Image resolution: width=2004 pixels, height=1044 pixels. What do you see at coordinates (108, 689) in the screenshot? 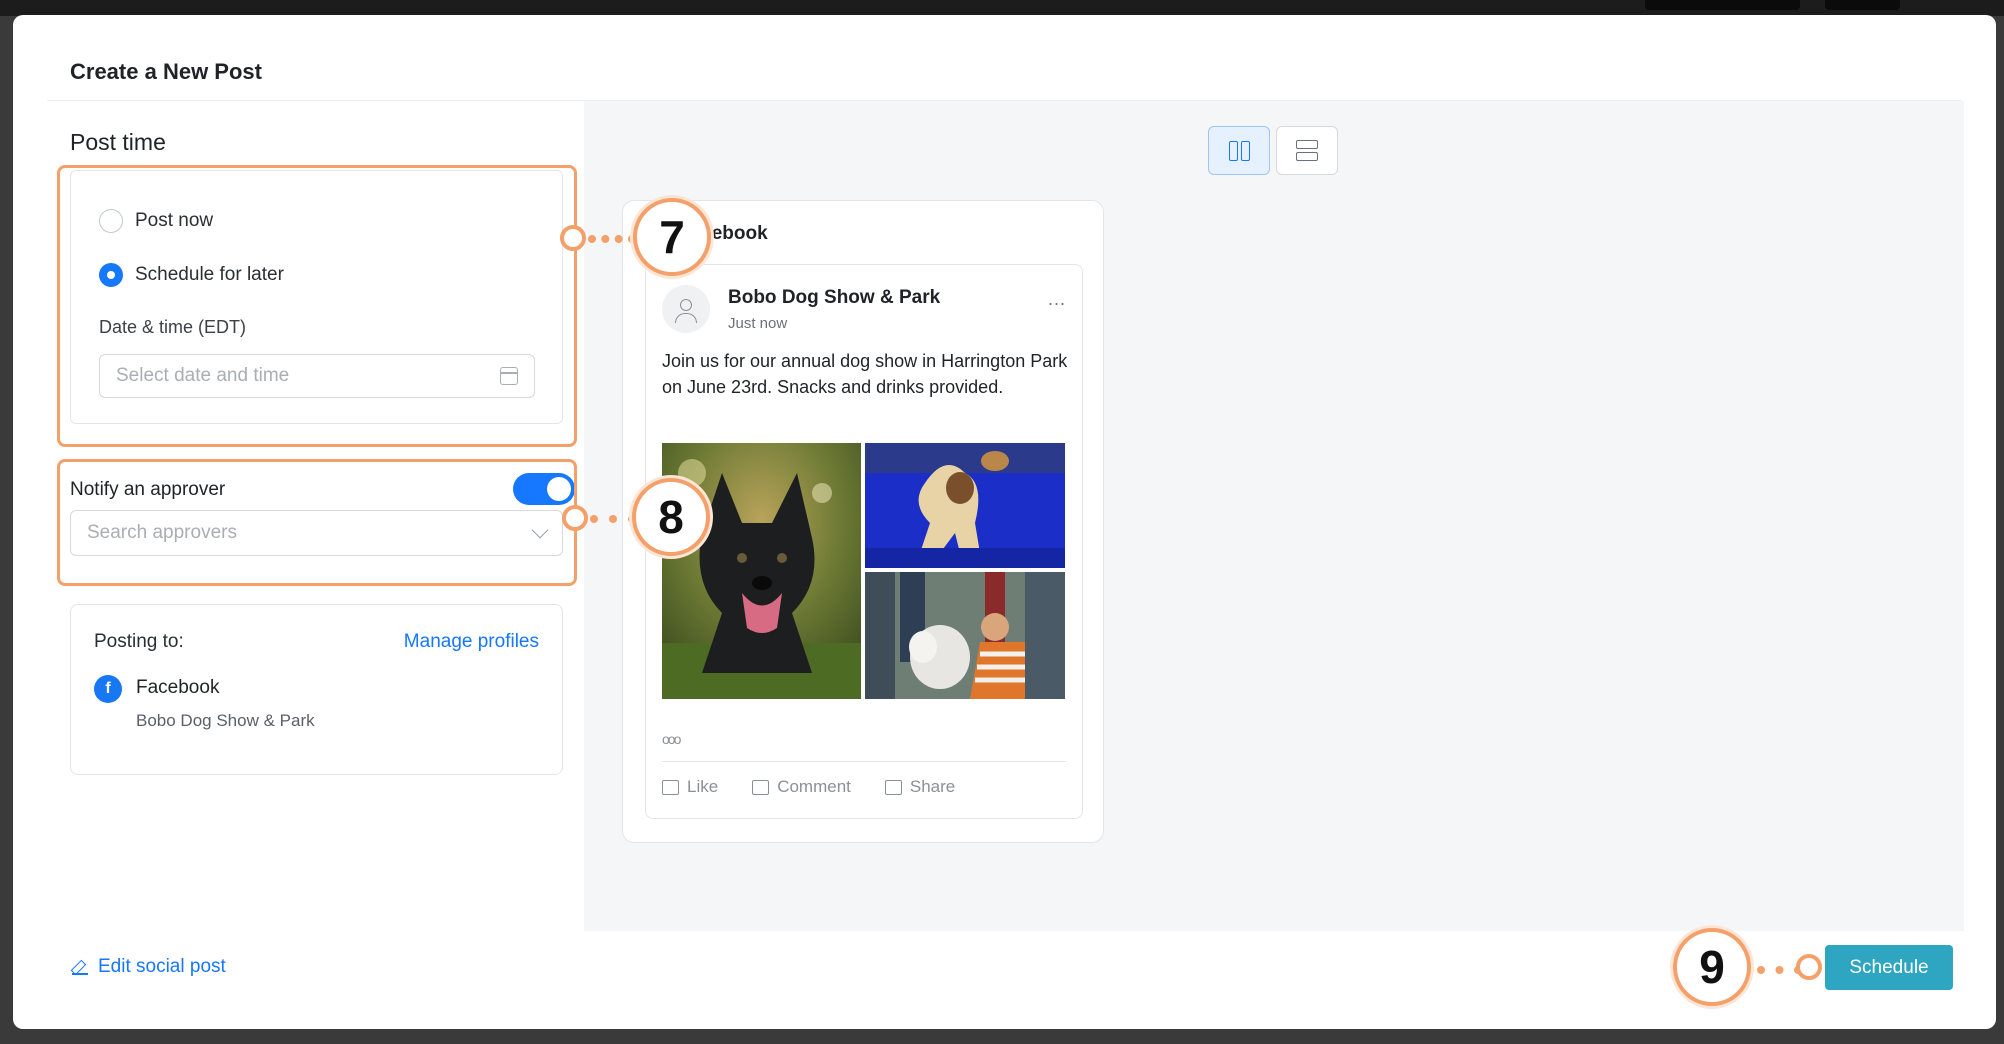
I see `facebook-icon: f` at bounding box center [108, 689].